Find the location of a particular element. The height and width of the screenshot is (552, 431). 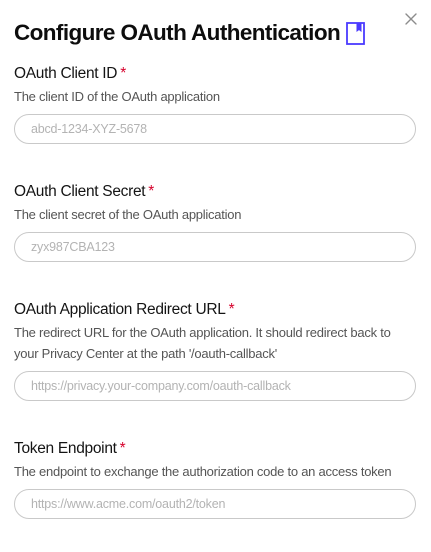

client-secret-label-text: OAuth Client Secret is located at coordinates (80, 191).